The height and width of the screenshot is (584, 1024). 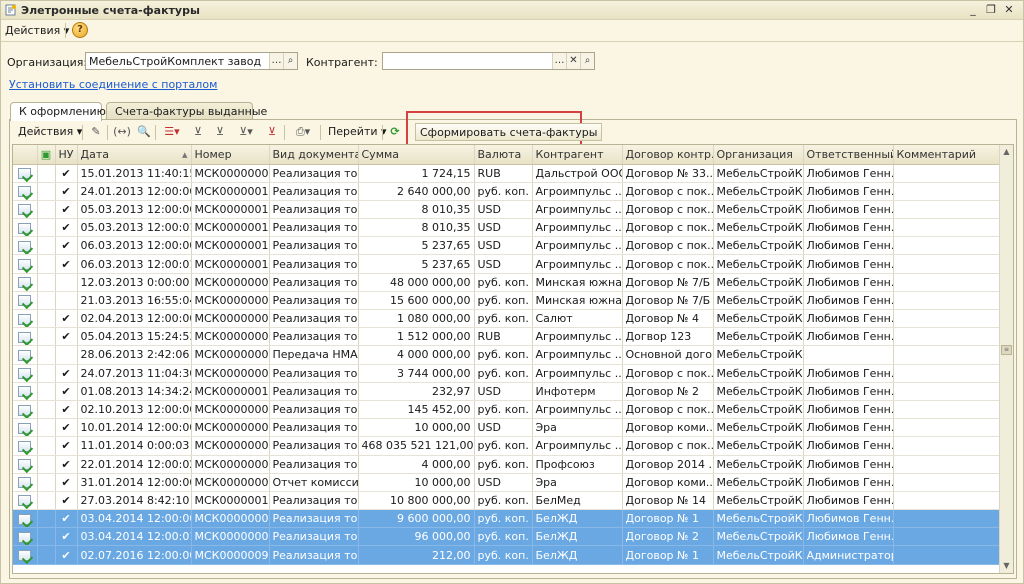 I want to click on generate-invoices-button: Сформировать счета-фактуры, so click(x=509, y=132).